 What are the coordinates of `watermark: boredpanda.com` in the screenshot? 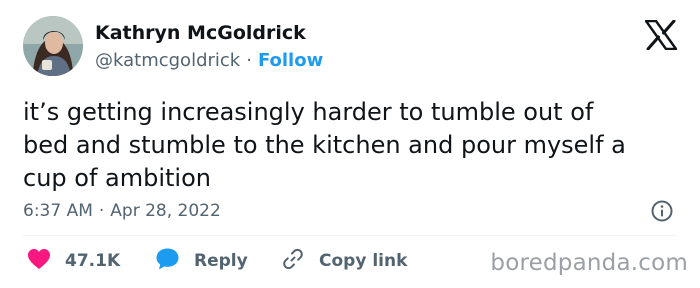 It's located at (589, 263).